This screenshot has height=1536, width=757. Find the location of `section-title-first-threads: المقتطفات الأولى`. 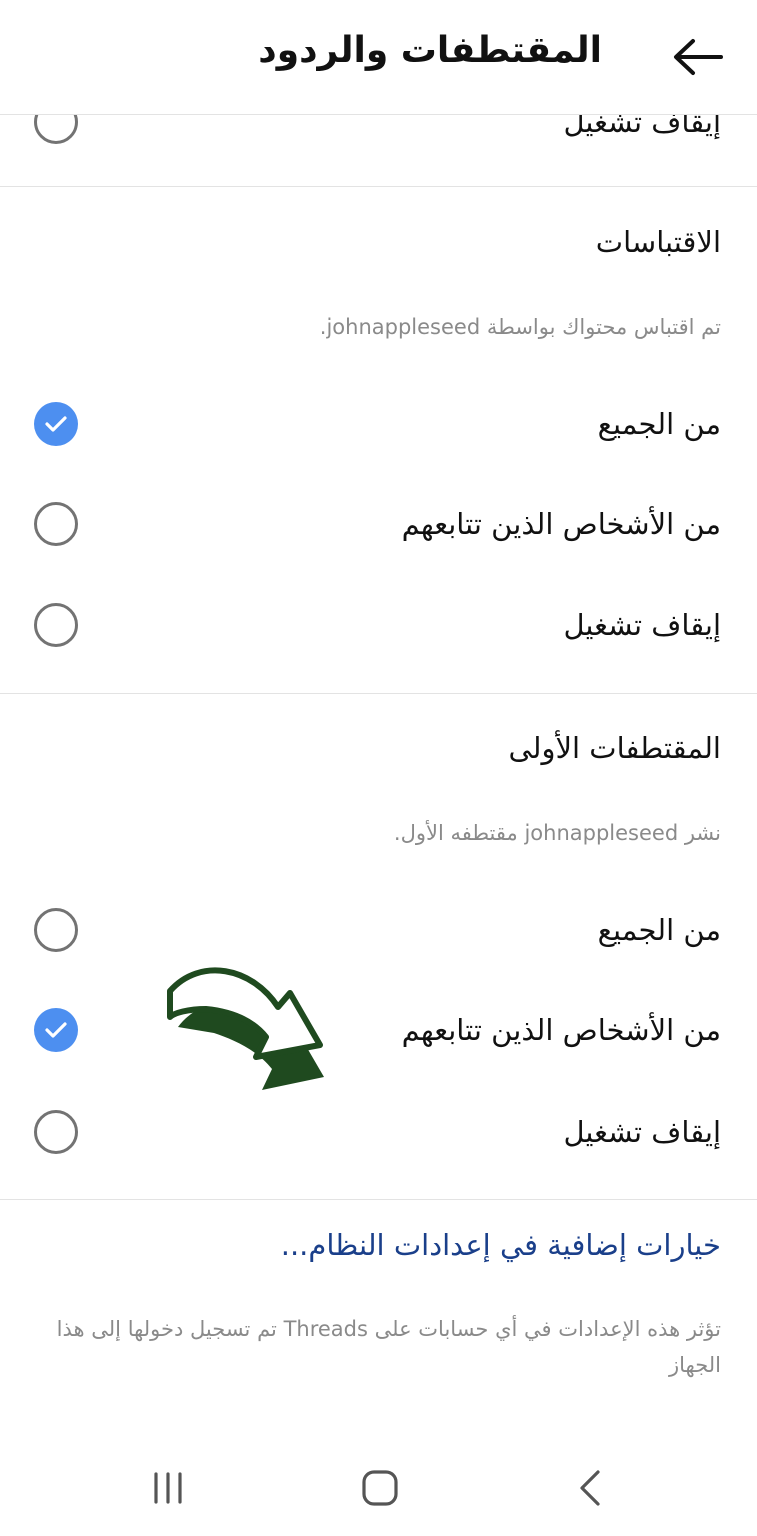

section-title-first-threads: المقتطفات الأولى is located at coordinates (614, 748).